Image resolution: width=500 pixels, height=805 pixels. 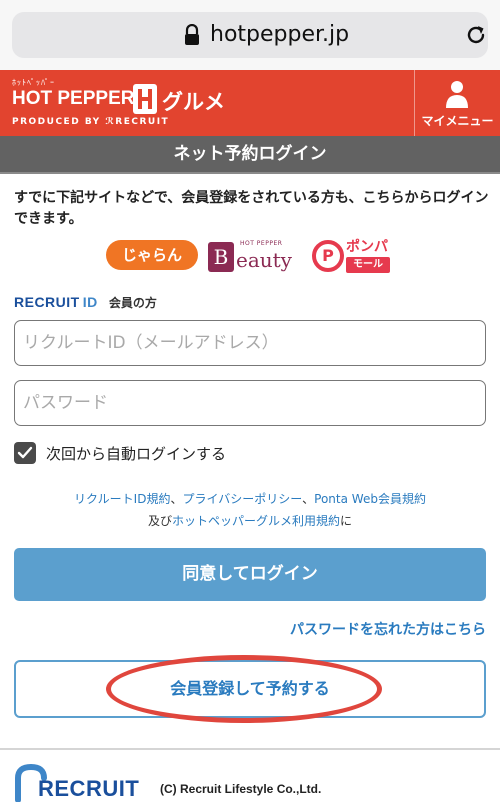 I want to click on produced-by-text: PRODUCED BY ℛRECRUIT, so click(x=91, y=122).